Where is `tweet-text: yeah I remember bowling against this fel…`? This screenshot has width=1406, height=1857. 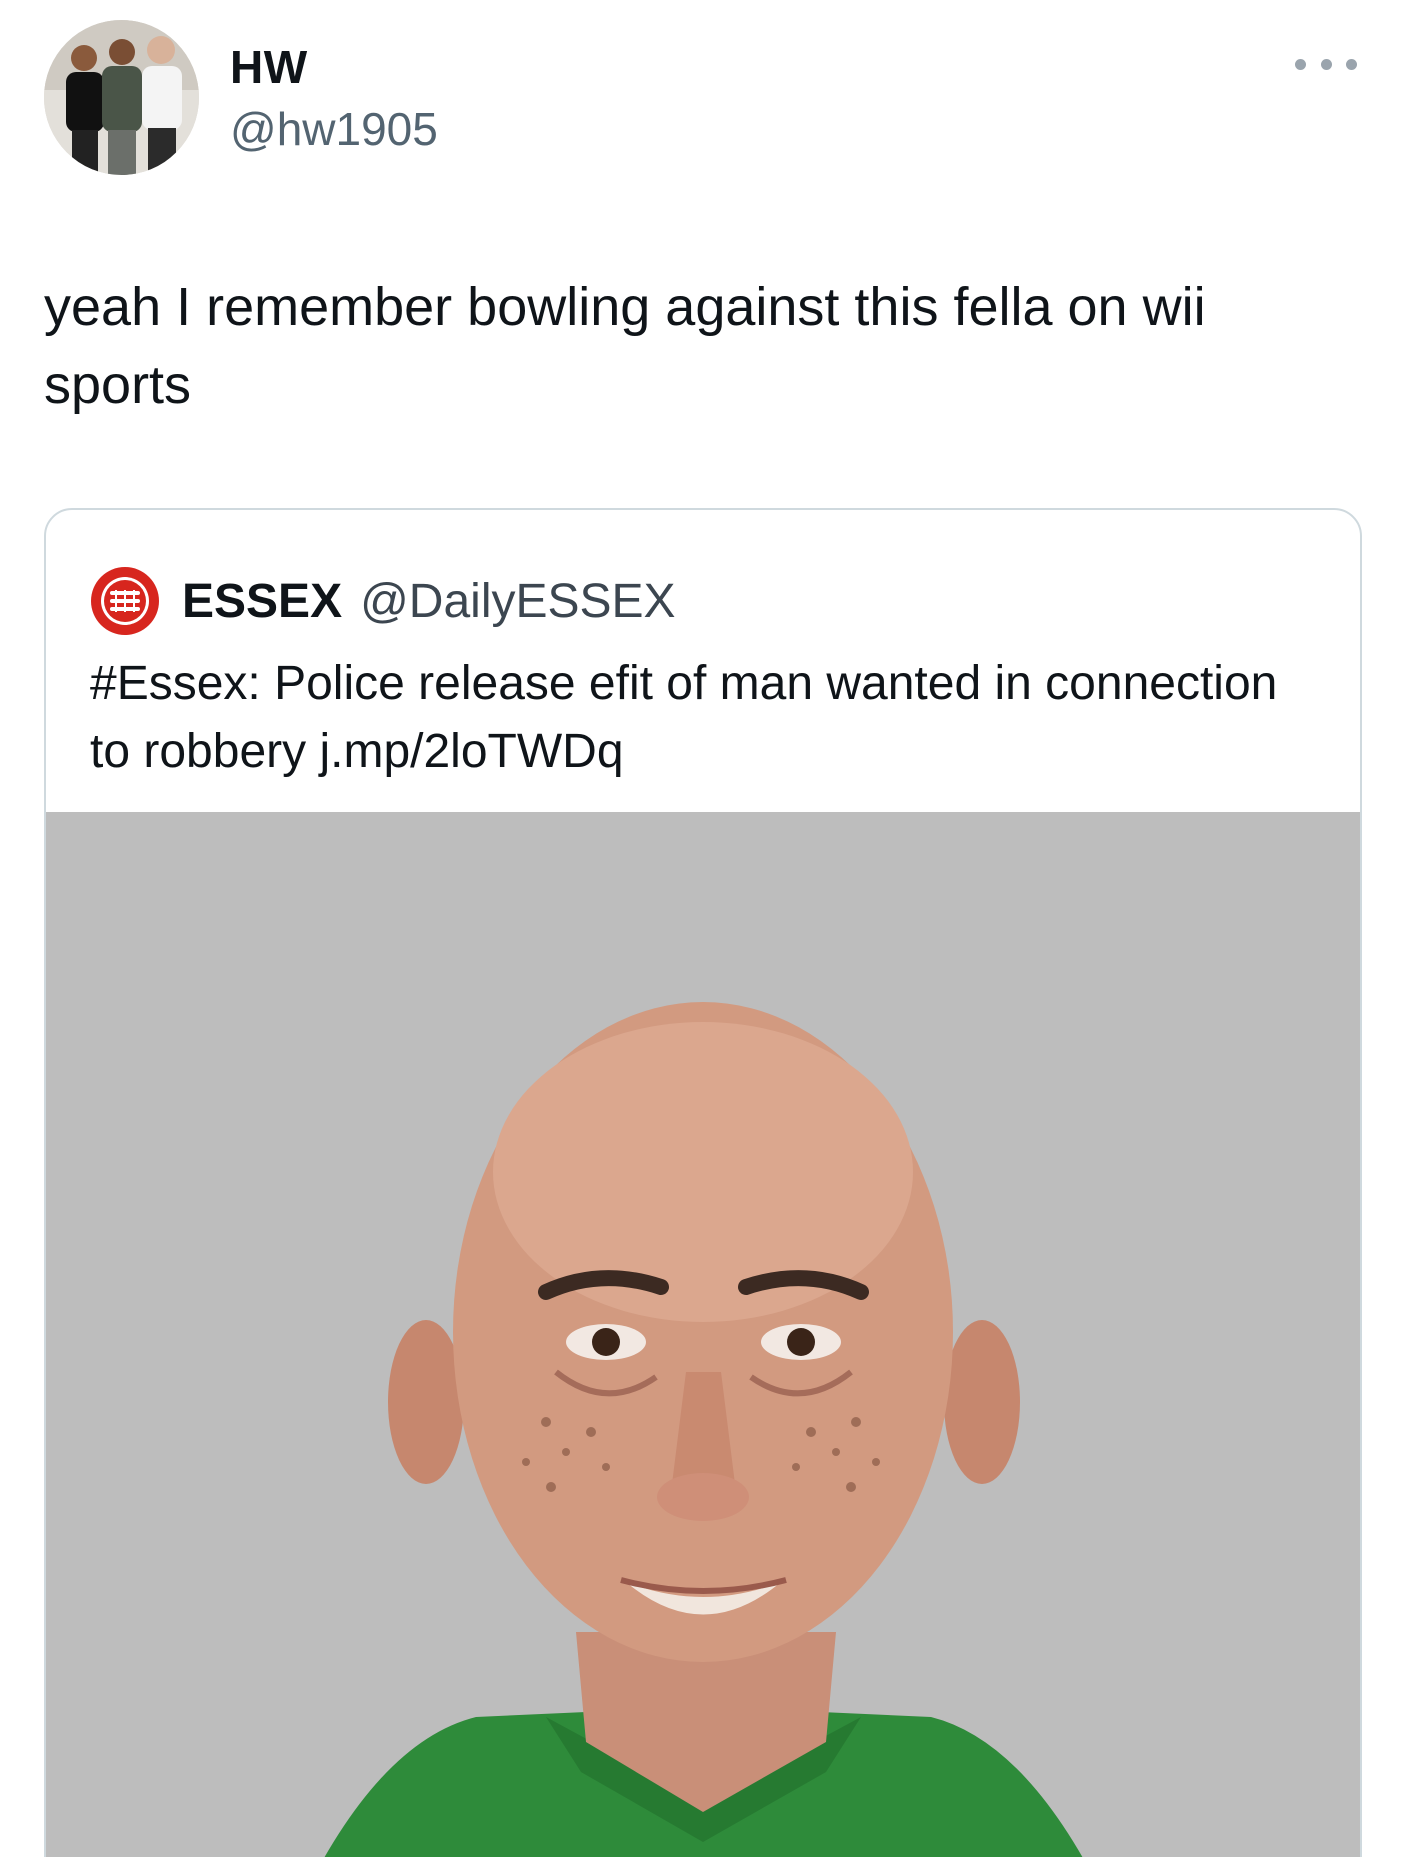 tweet-text: yeah I remember bowling against this fel… is located at coordinates (625, 346).